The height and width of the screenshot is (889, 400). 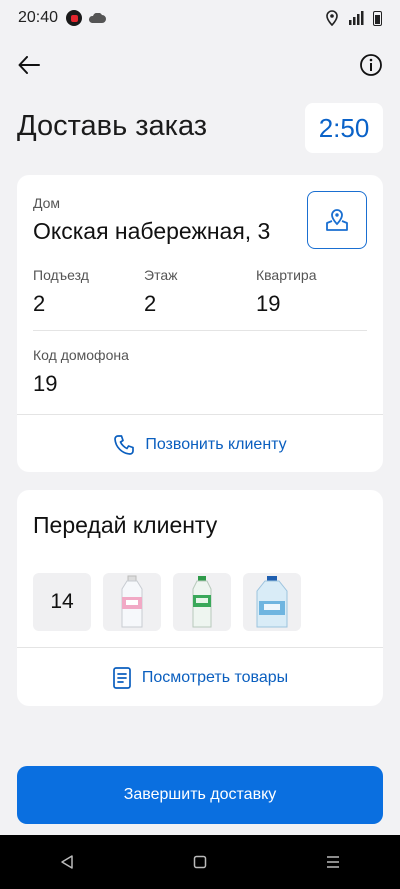 What do you see at coordinates (160, 292) in the screenshot?
I see `floor-field: Этаж 2` at bounding box center [160, 292].